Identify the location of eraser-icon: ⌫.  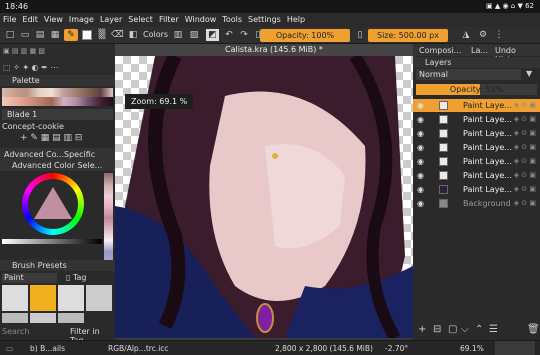
(117, 35).